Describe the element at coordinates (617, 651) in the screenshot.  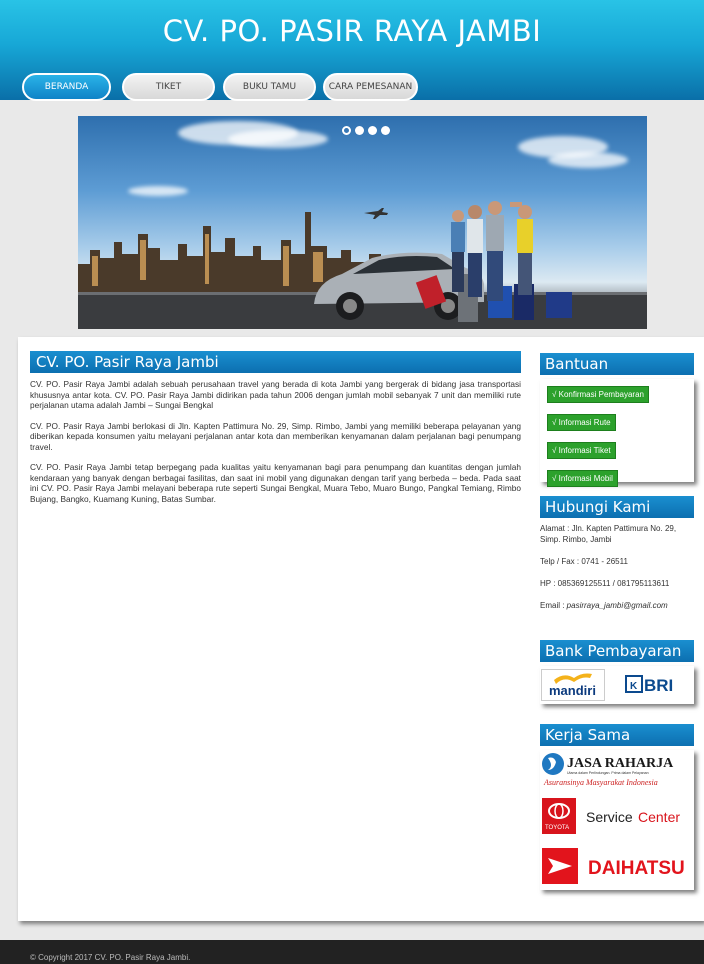
I see `bank-heading: Bank Pembayaran` at that location.